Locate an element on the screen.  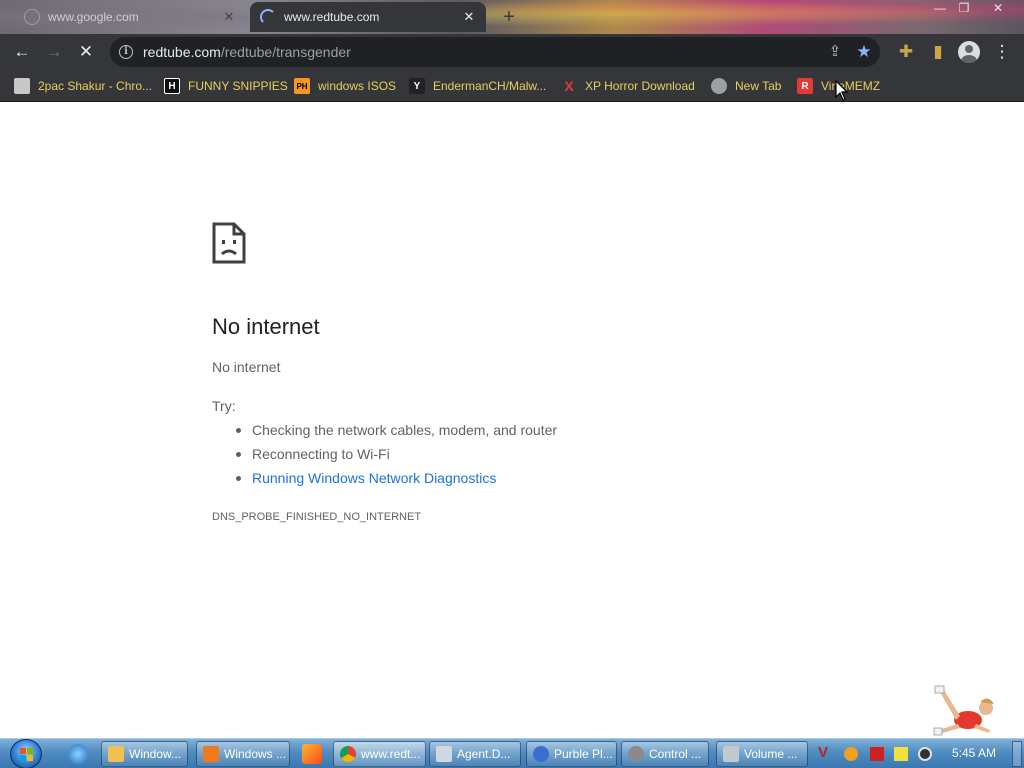
address-bar: i redtube.com/redtube/transgender ⇪ ★ is located at coordinates (495, 52).